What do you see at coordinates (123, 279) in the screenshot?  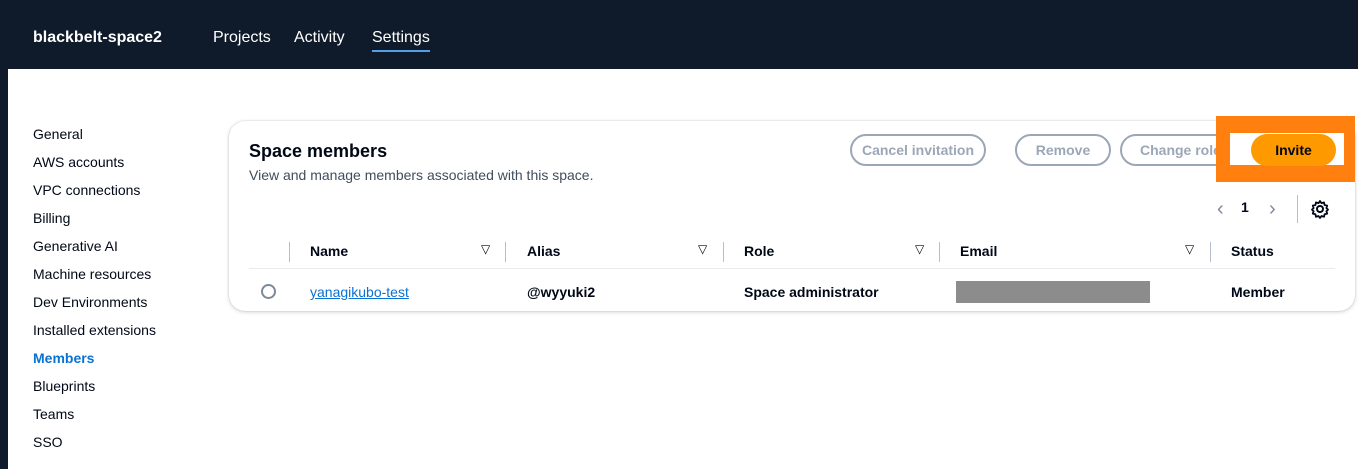 I see `sidebar-item-machine-resources: Machine resources` at bounding box center [123, 279].